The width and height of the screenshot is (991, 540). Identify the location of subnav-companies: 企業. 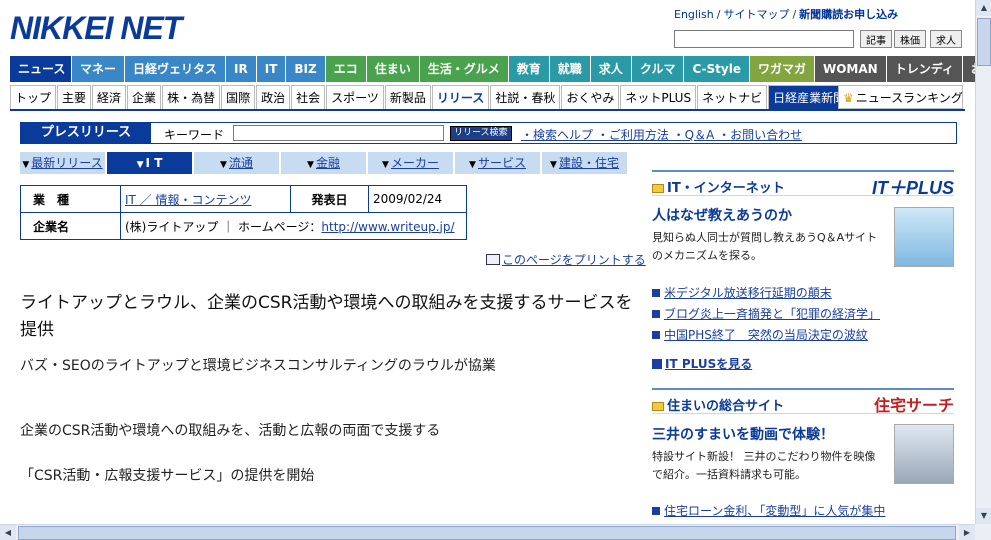
(144, 97).